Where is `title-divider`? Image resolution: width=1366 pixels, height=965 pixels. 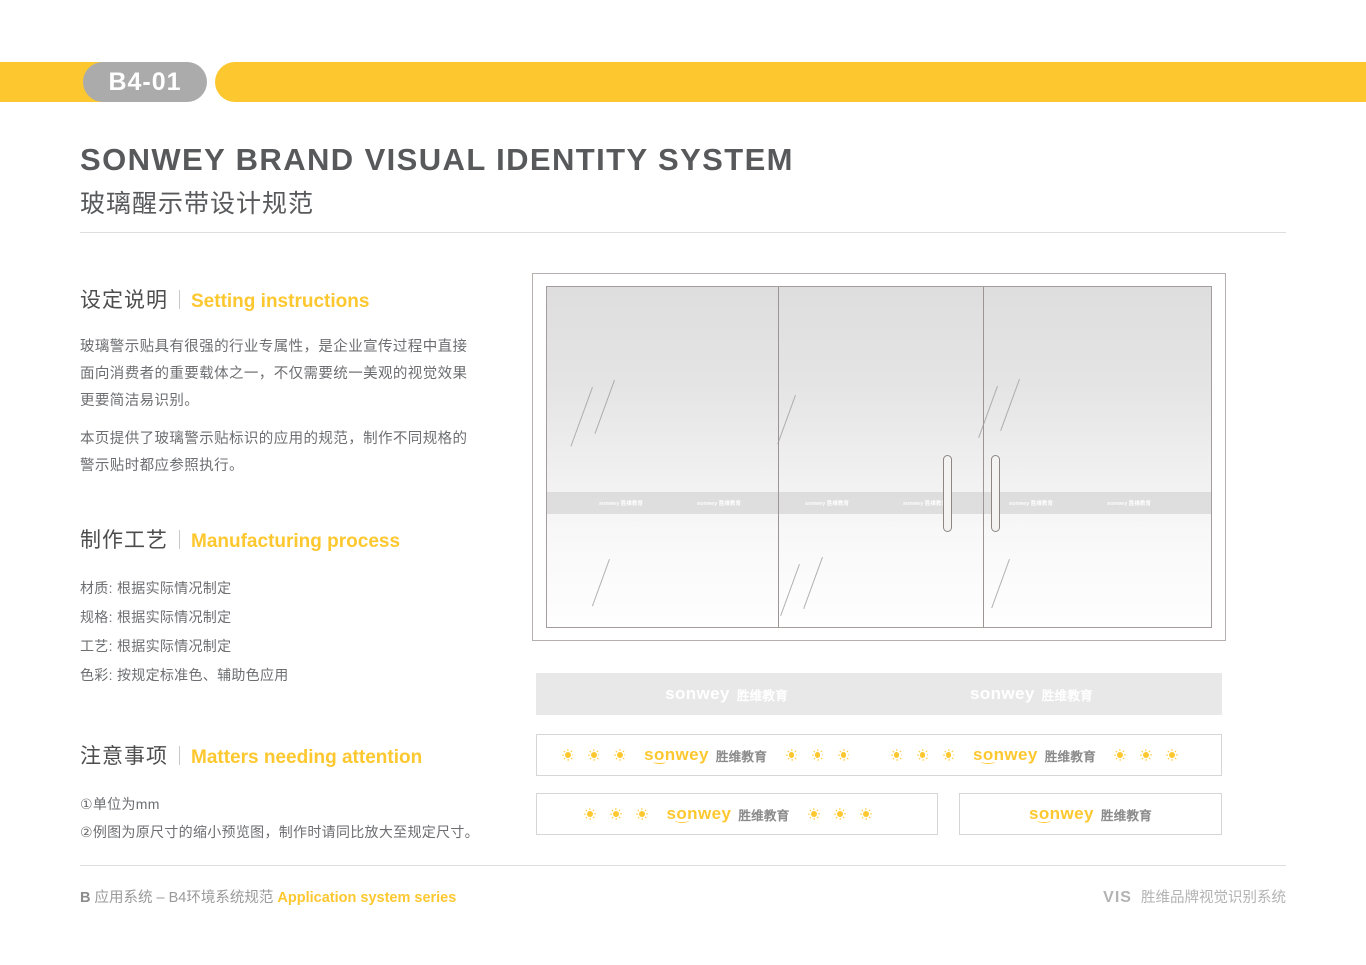 title-divider is located at coordinates (683, 232).